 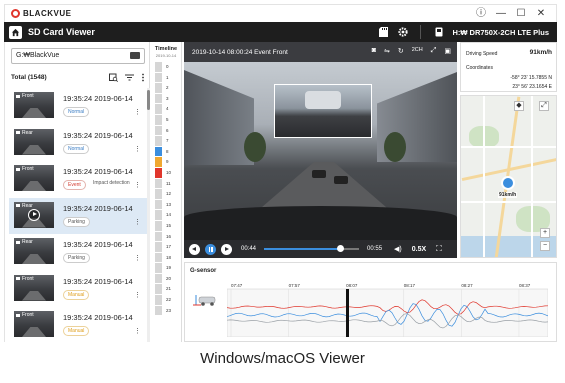 What do you see at coordinates (434, 51) in the screenshot?
I see `expand-icon: ⤢` at bounding box center [434, 51].